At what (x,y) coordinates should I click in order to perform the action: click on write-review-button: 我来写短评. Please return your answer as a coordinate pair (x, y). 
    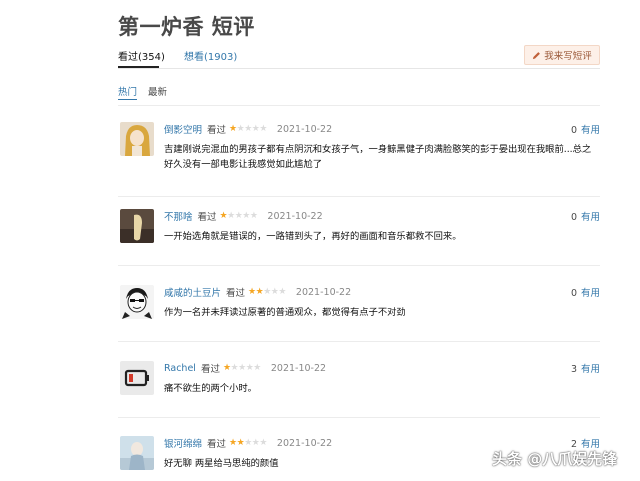
    Looking at the image, I should click on (562, 55).